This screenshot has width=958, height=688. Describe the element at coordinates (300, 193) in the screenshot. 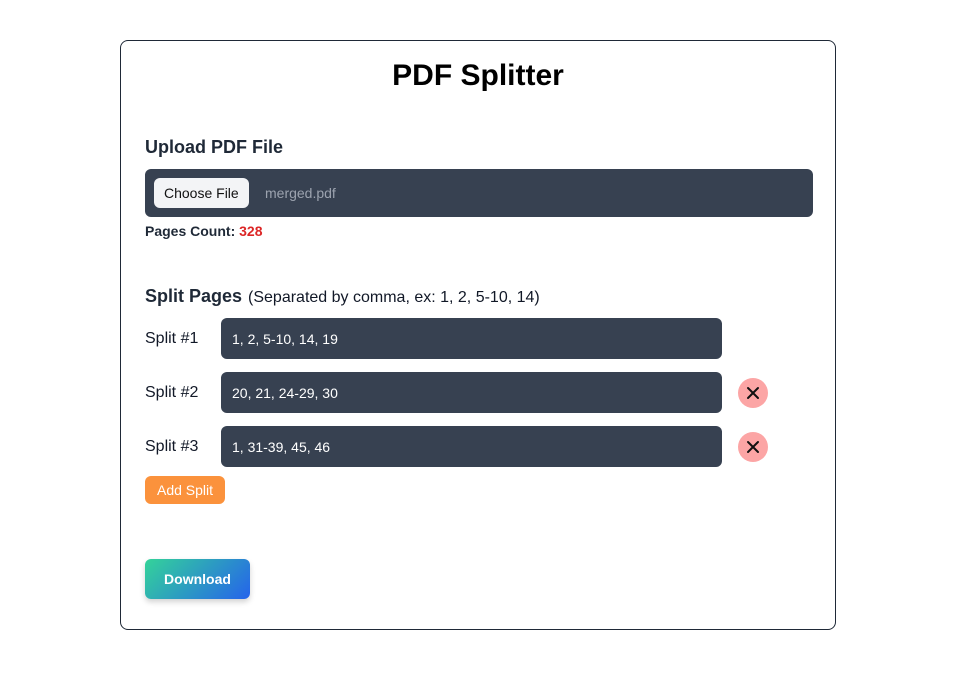

I see `selected-file-name: merged.pdf` at that location.